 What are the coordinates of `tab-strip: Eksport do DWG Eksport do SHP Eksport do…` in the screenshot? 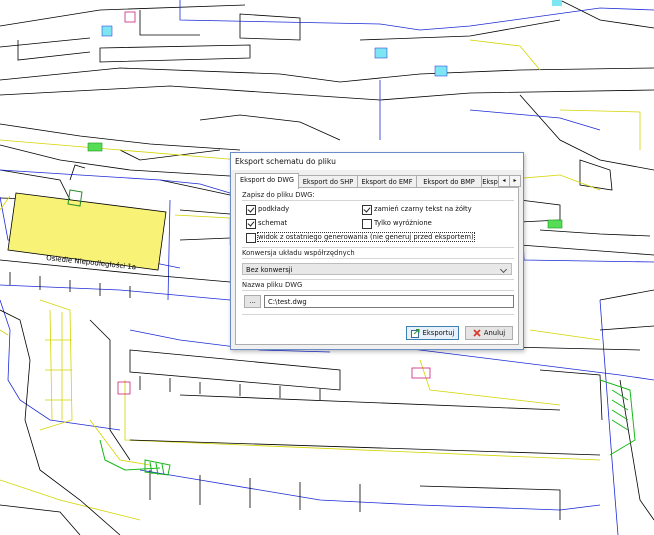 It's located at (378, 181).